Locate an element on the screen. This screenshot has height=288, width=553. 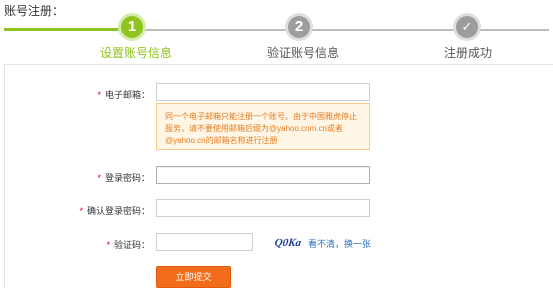
email-label: 电子邮箱： is located at coordinates (127, 95).